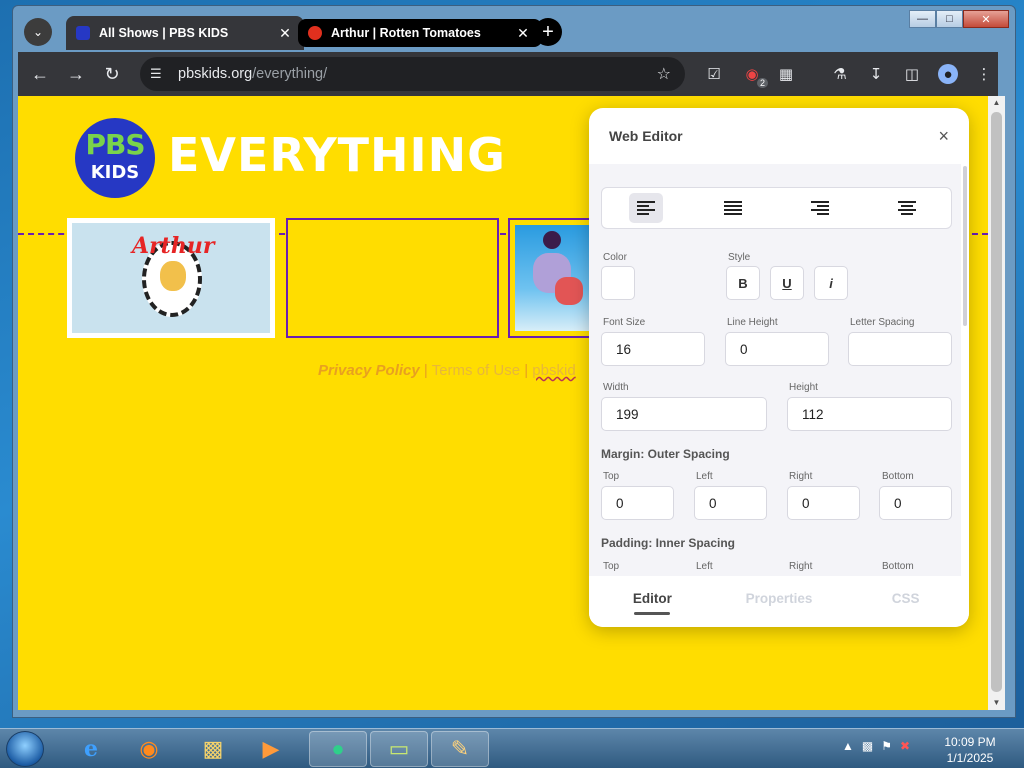  Describe the element at coordinates (970, 758) in the screenshot. I see `clock-date: 1/1/2025` at that location.